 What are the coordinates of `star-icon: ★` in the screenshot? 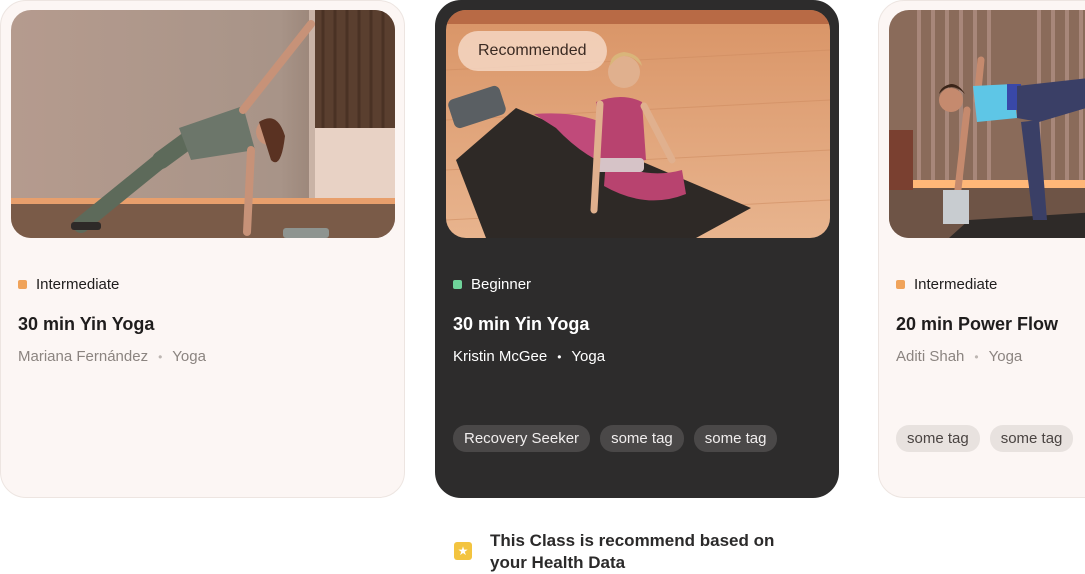 It's located at (463, 551).